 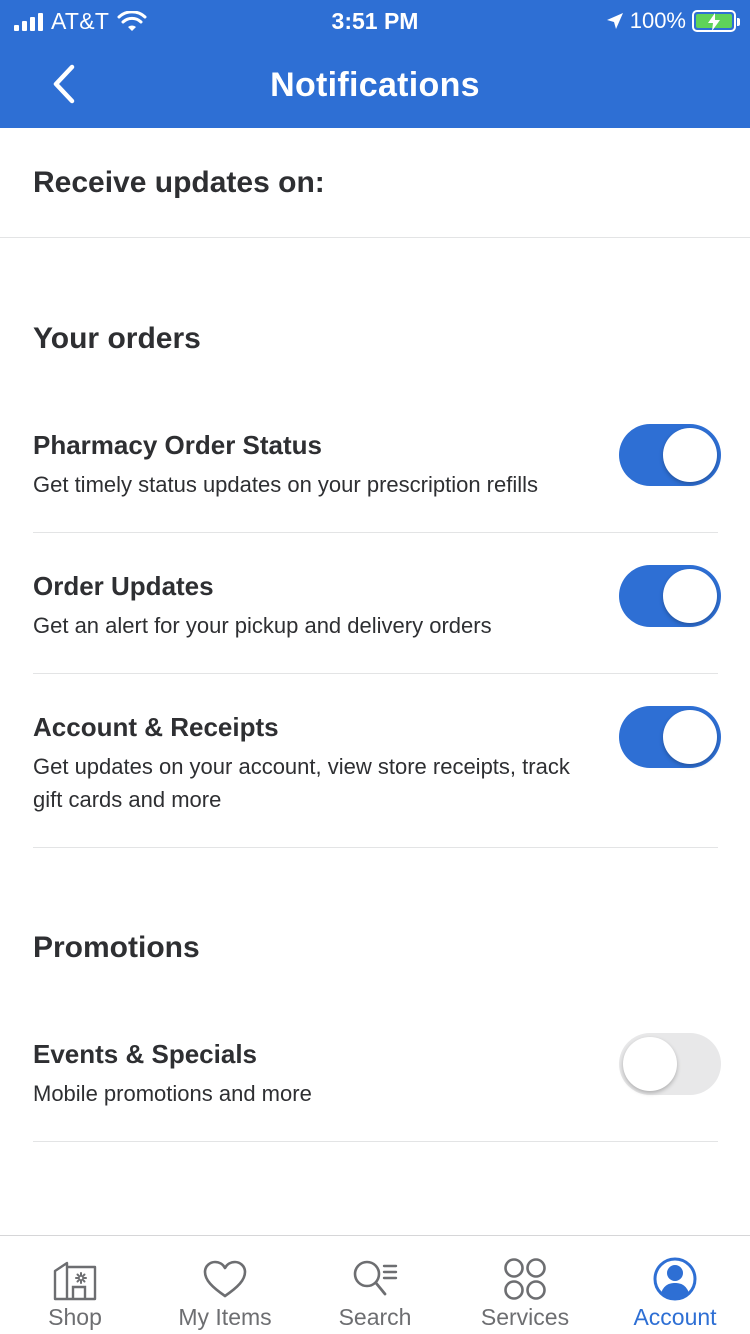 What do you see at coordinates (75, 1279) in the screenshot?
I see `shop-icon` at bounding box center [75, 1279].